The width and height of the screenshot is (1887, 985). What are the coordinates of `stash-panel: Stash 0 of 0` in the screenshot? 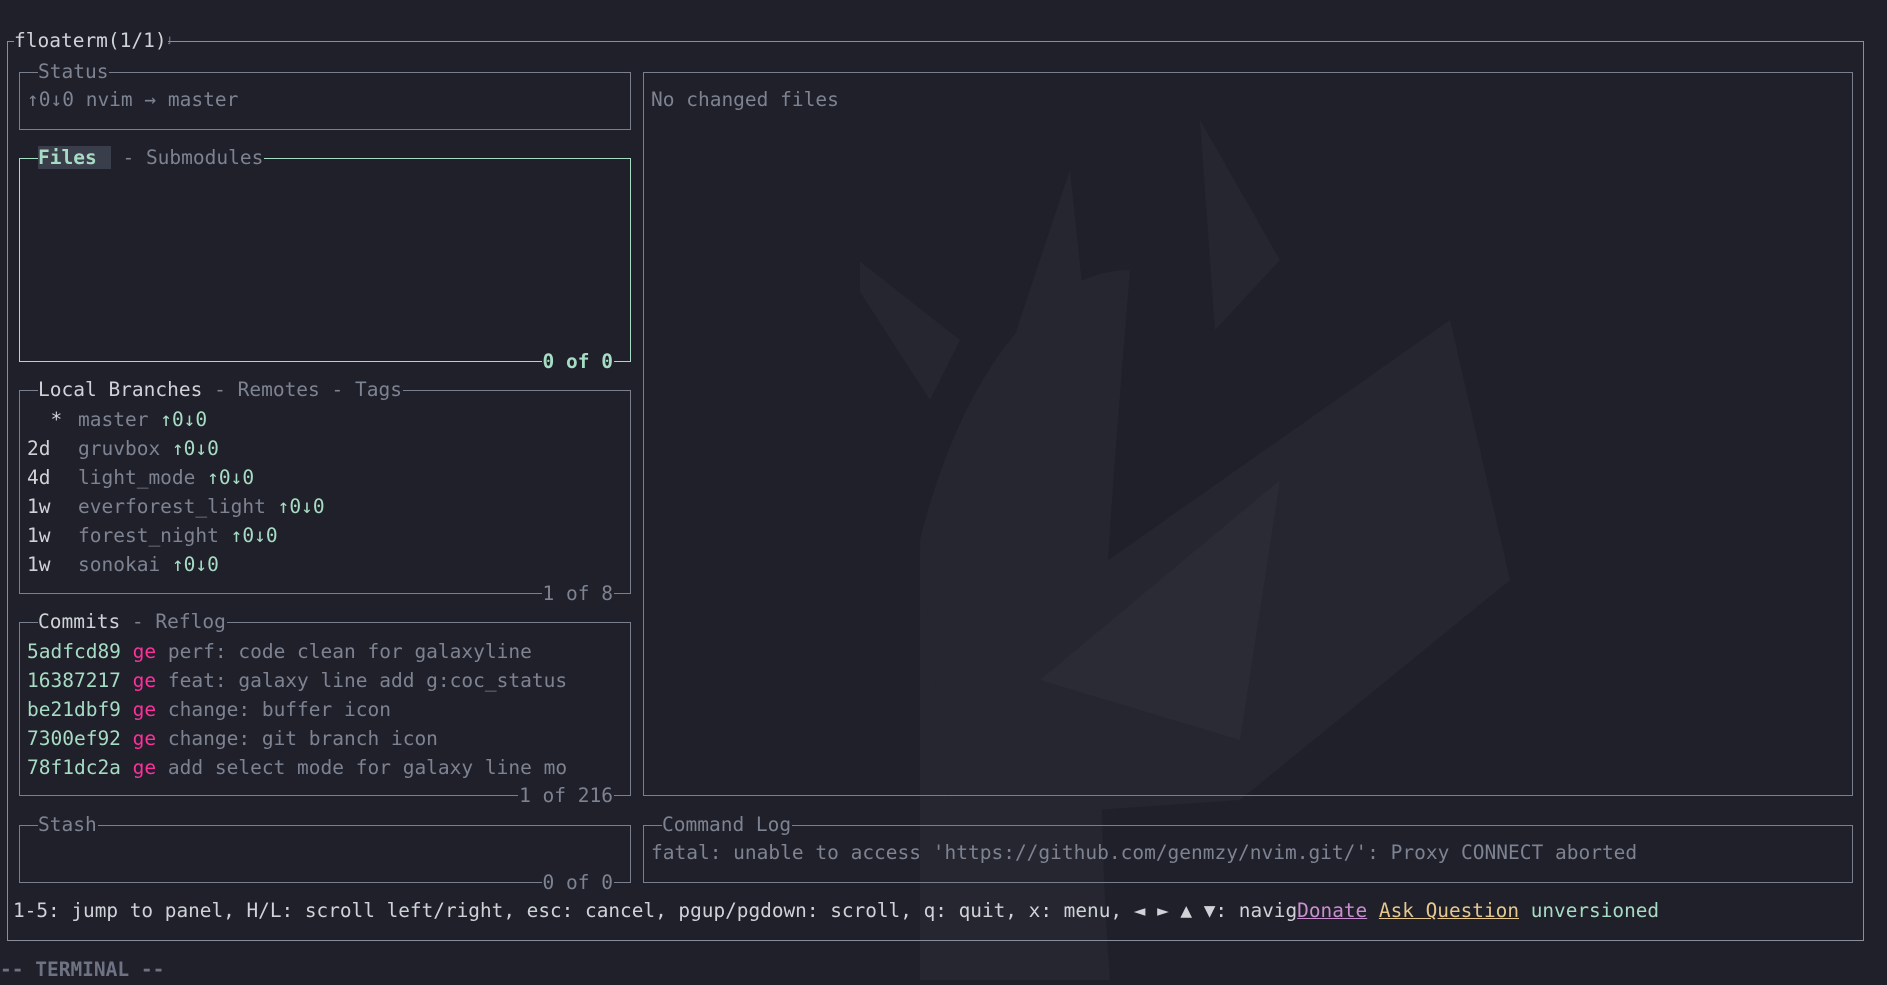 It's located at (325, 854).